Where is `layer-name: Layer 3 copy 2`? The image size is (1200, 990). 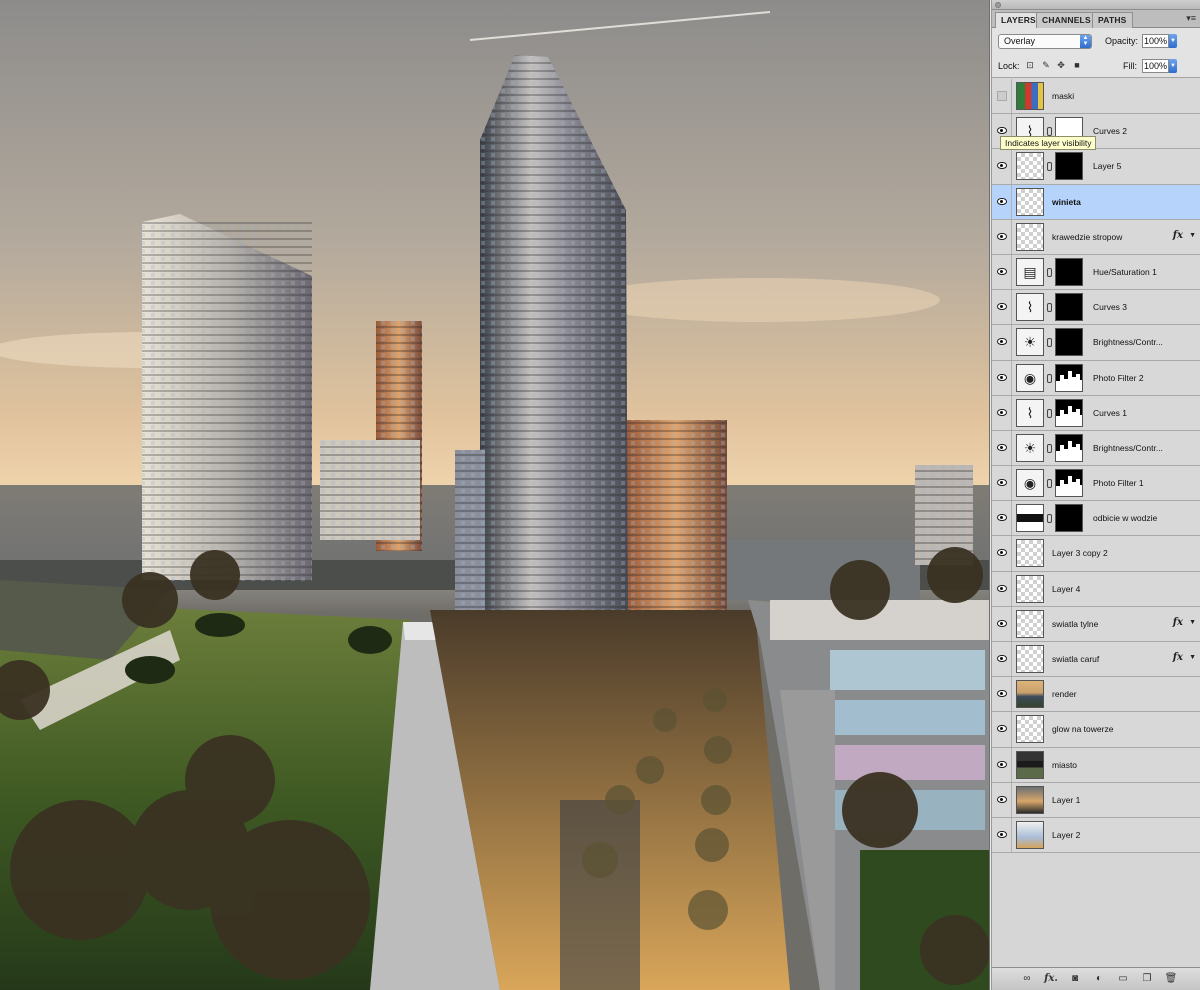 layer-name: Layer 3 copy 2 is located at coordinates (1080, 553).